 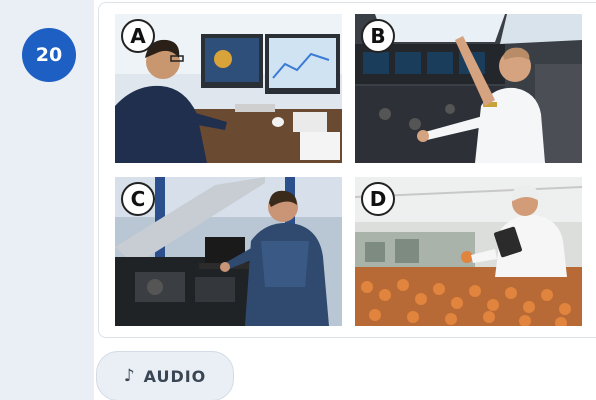 I want to click on option-a-image: A, so click(x=228, y=88).